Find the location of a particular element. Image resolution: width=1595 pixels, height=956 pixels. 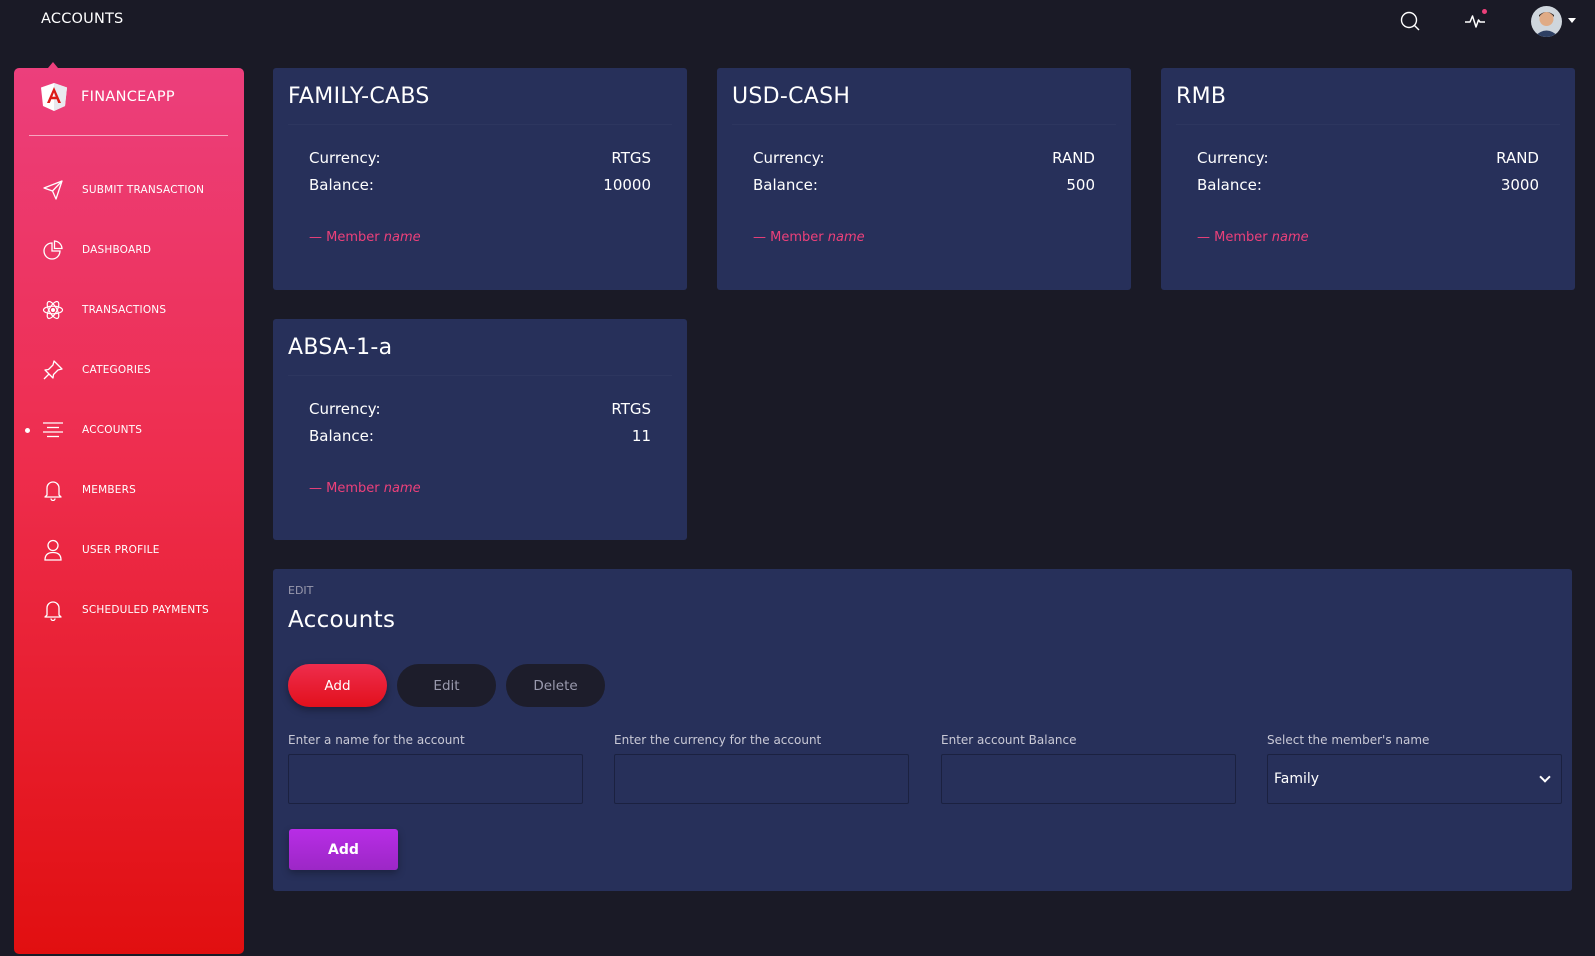

account-name: ABSA-1-a is located at coordinates (340, 347).